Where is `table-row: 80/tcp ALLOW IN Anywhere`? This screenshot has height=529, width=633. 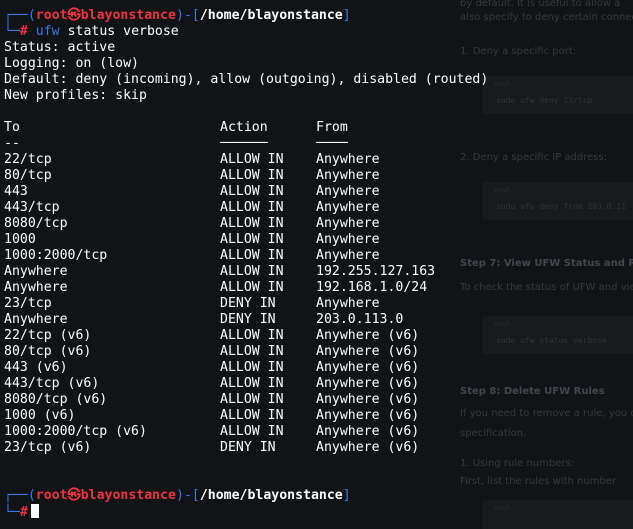 table-row: 80/tcp ALLOW IN Anywhere is located at coordinates (318, 176).